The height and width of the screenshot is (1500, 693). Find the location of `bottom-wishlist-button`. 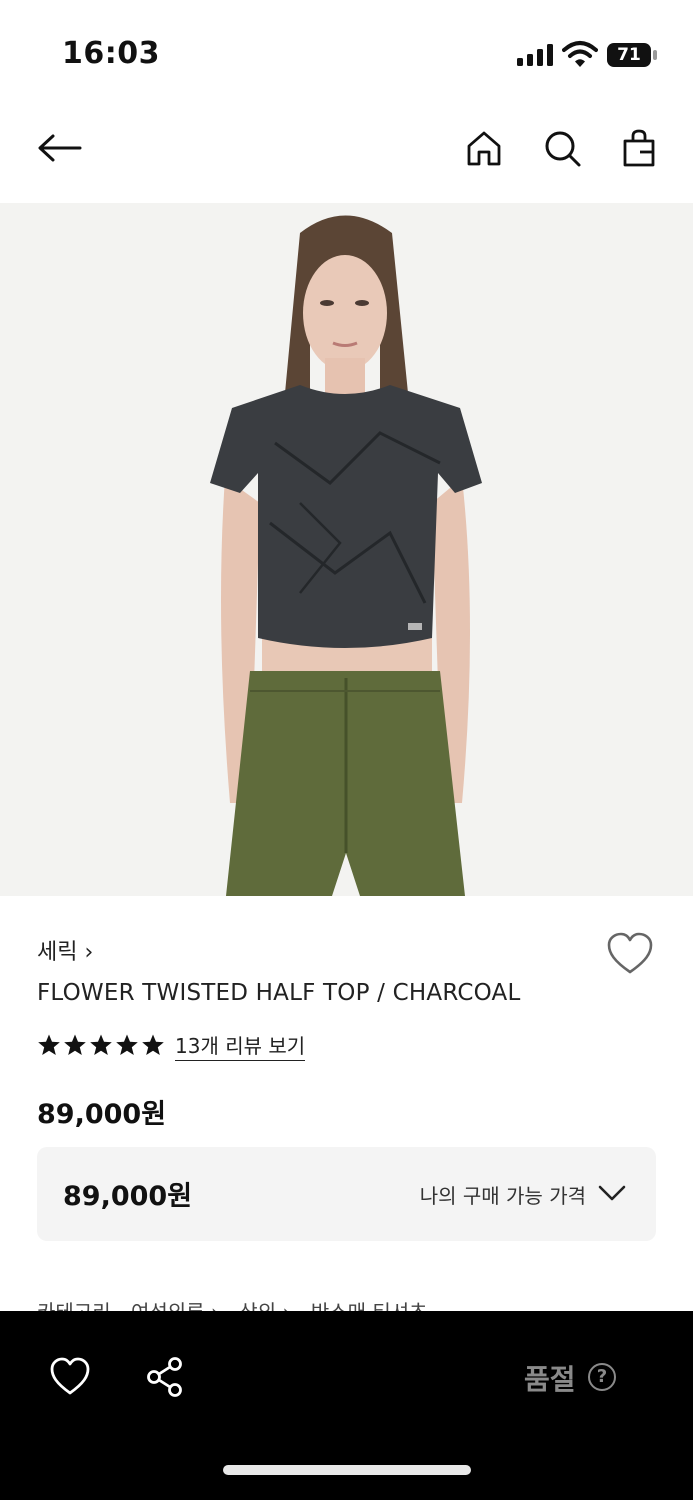

bottom-wishlist-button is located at coordinates (70, 1377).